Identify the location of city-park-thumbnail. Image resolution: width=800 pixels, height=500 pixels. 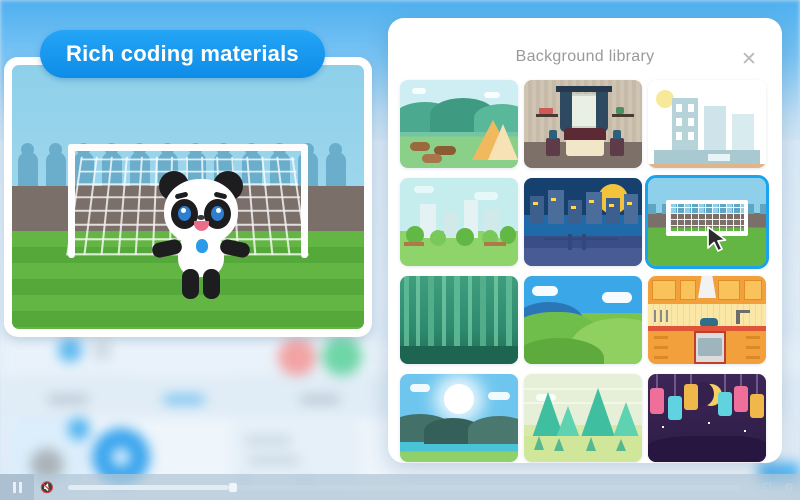
(459, 222).